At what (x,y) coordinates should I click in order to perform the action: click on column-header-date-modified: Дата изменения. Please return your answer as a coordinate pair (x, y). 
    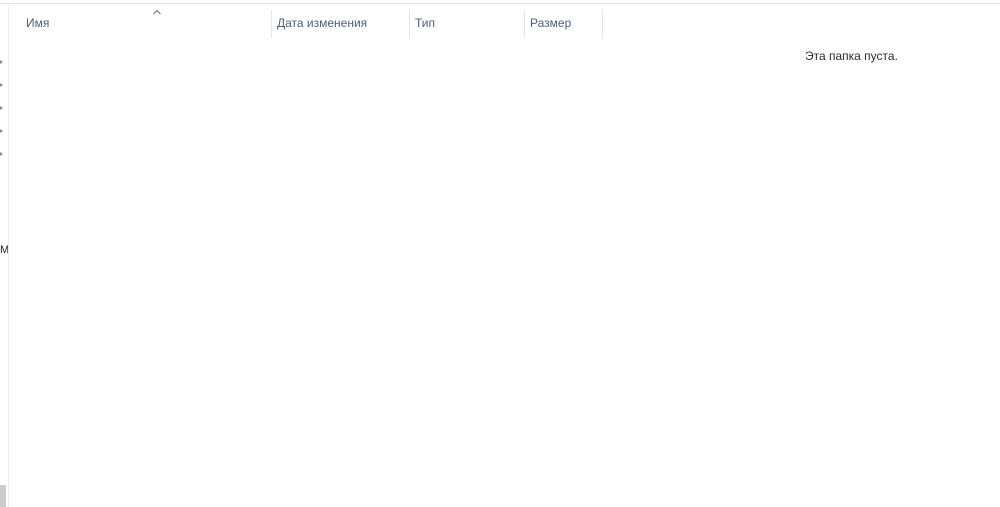
    Looking at the image, I should click on (340, 21).